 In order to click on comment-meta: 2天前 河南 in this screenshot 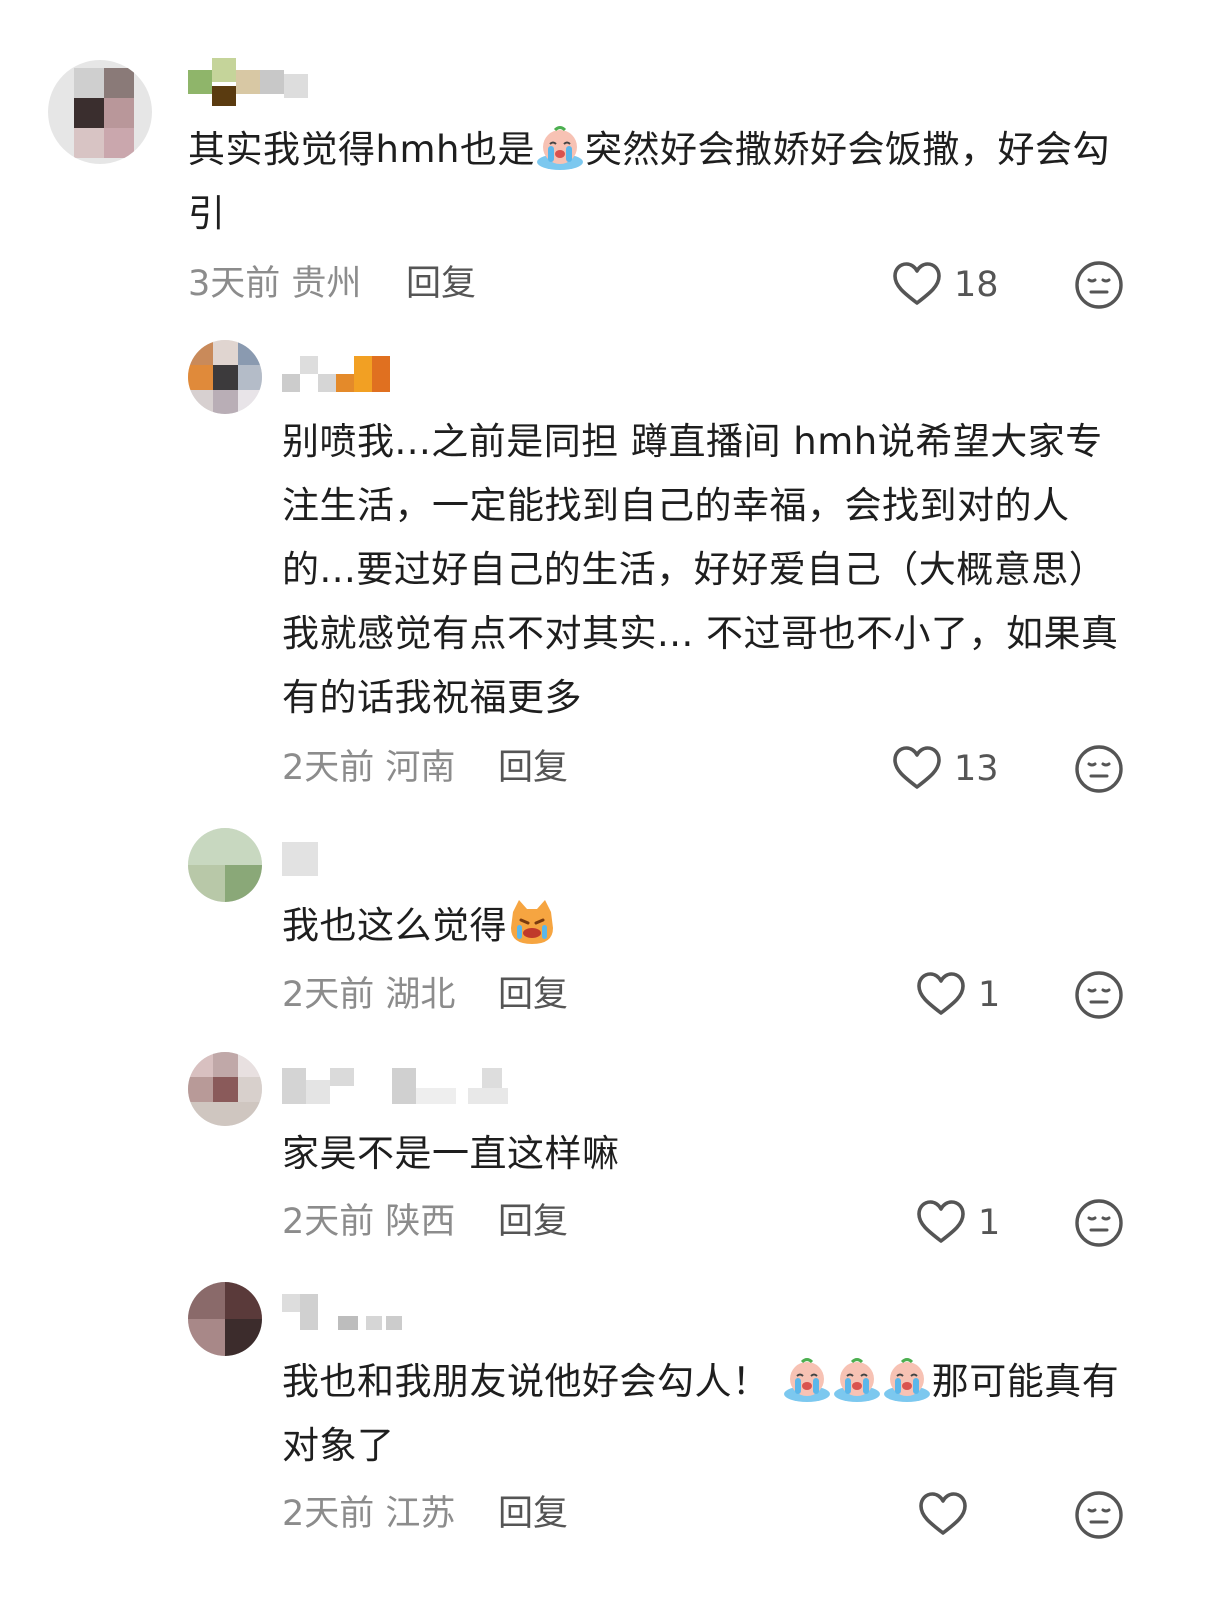, I will do `click(368, 768)`.